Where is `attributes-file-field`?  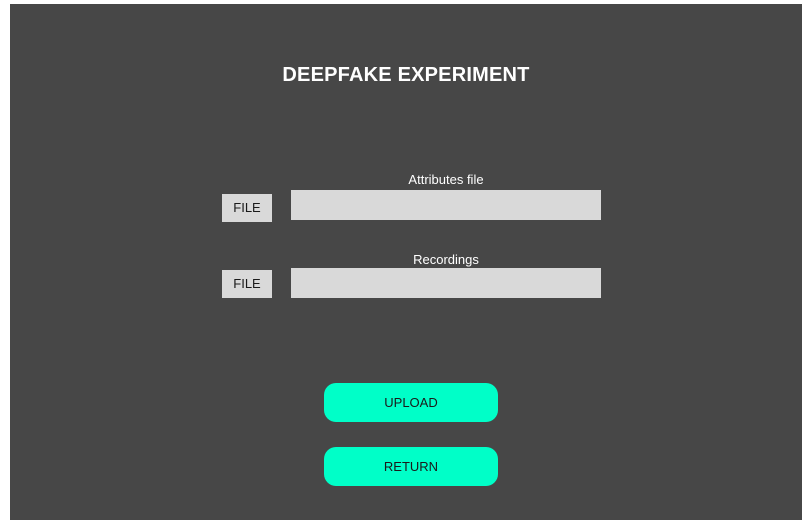
attributes-file-field is located at coordinates (446, 205).